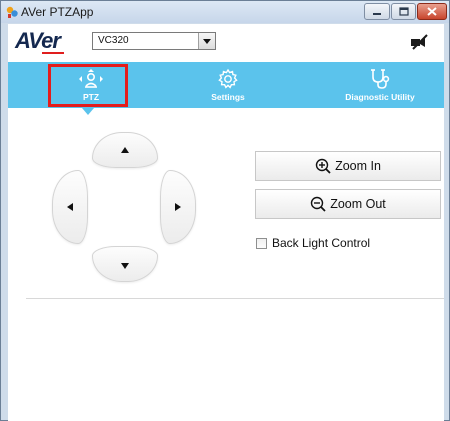  I want to click on active-tab-pointer, so click(88, 111).